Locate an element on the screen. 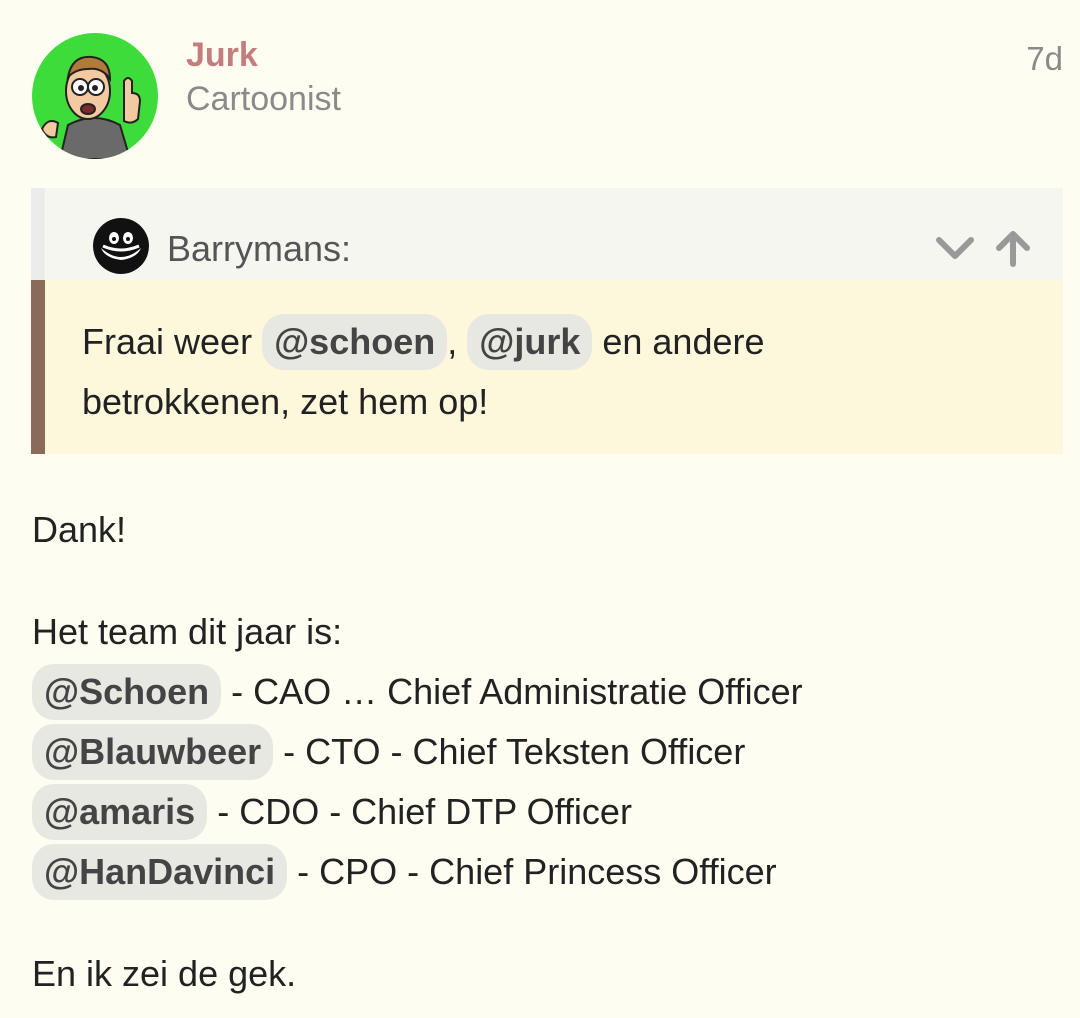  post-paragraph: En ik zei de gek. is located at coordinates (164, 973).